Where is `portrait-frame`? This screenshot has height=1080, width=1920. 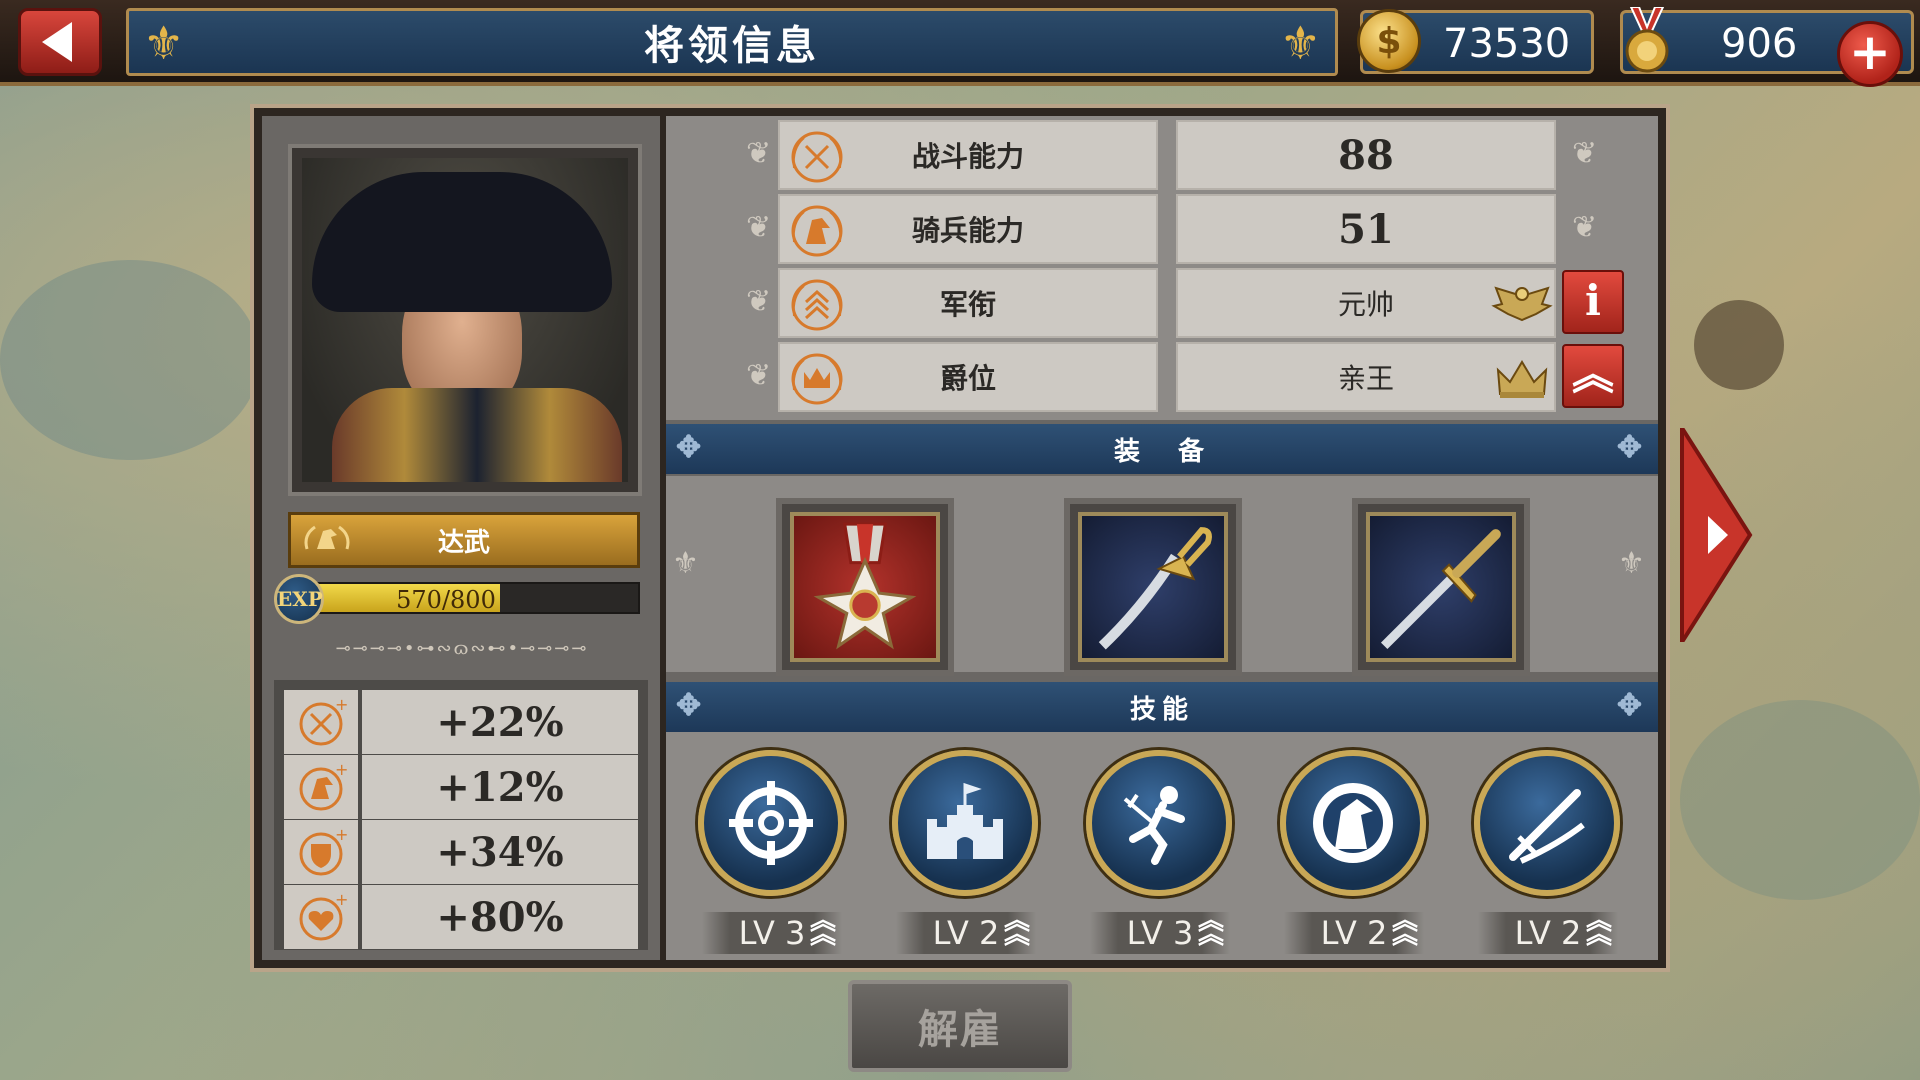
portrait-frame is located at coordinates (465, 320).